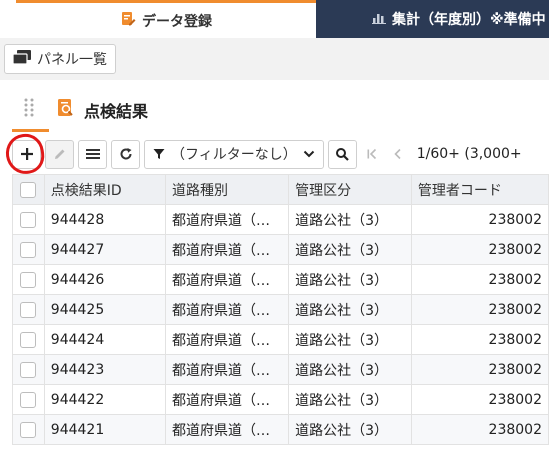  I want to click on panel-title: 点検結果, so click(116, 111).